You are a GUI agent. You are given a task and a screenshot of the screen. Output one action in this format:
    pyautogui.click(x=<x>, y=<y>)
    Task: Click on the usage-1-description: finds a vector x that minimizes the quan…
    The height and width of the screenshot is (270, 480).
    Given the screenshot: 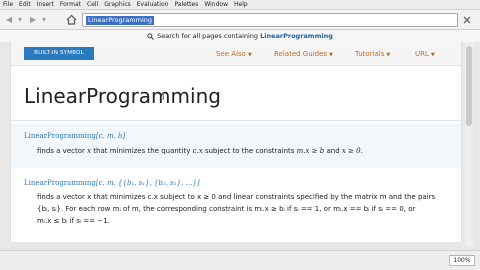 What is the action you would take?
    pyautogui.click(x=200, y=151)
    